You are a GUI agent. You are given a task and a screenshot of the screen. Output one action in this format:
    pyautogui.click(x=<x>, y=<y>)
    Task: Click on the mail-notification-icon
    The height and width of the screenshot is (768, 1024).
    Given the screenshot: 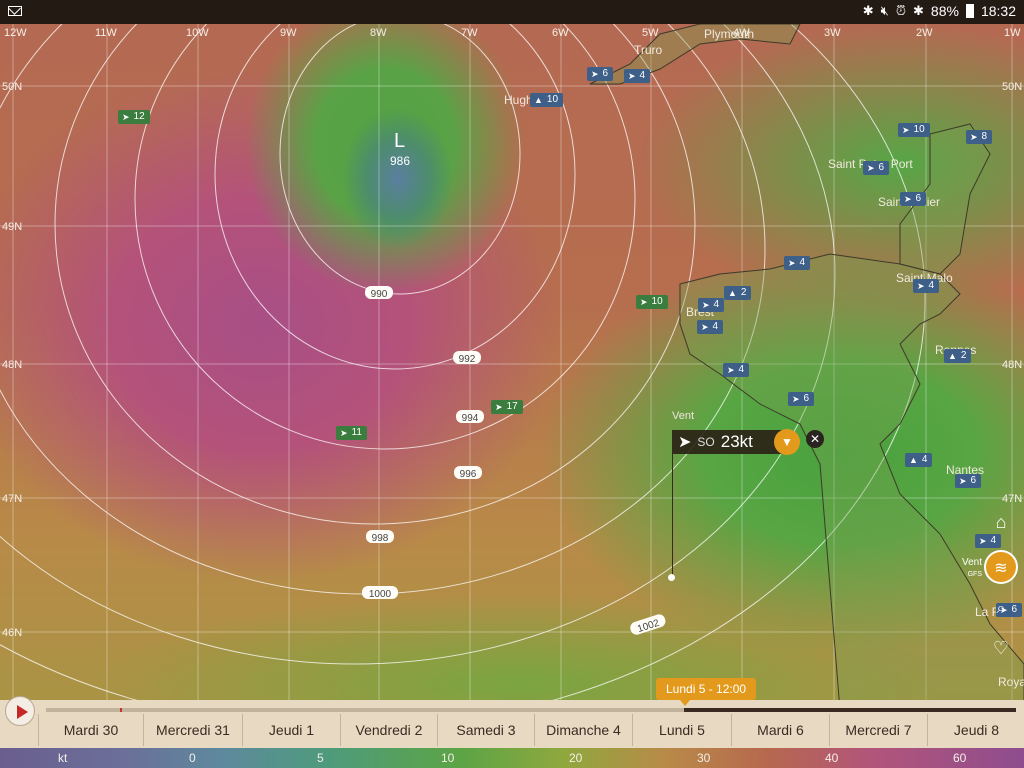 What is the action you would take?
    pyautogui.click(x=15, y=11)
    